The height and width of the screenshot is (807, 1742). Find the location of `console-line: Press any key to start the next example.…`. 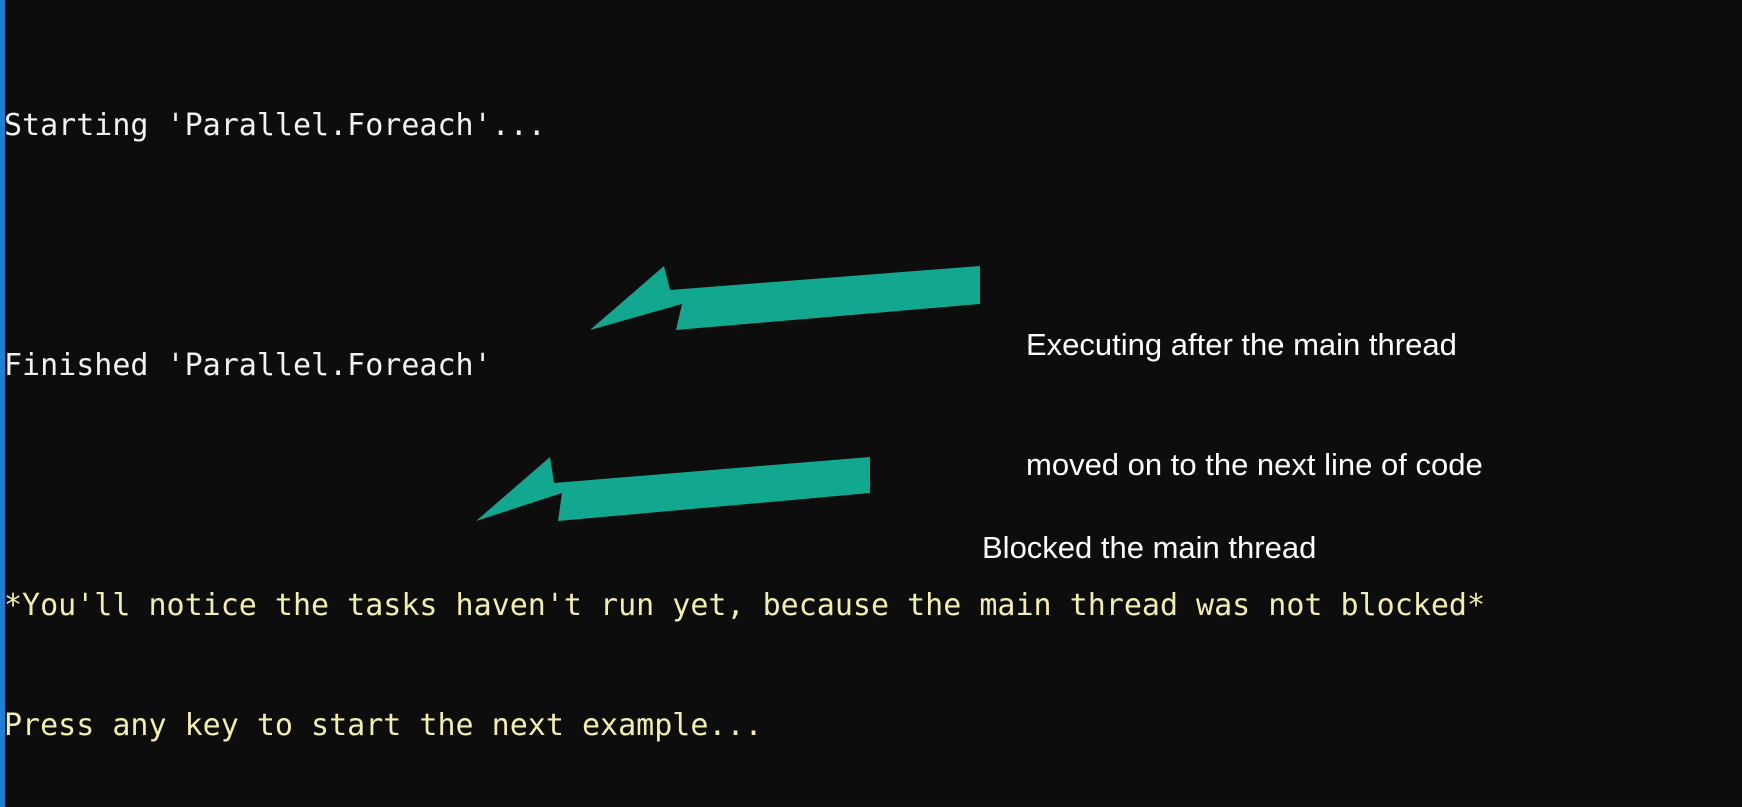

console-line: Press any key to start the next example.… is located at coordinates (383, 725).